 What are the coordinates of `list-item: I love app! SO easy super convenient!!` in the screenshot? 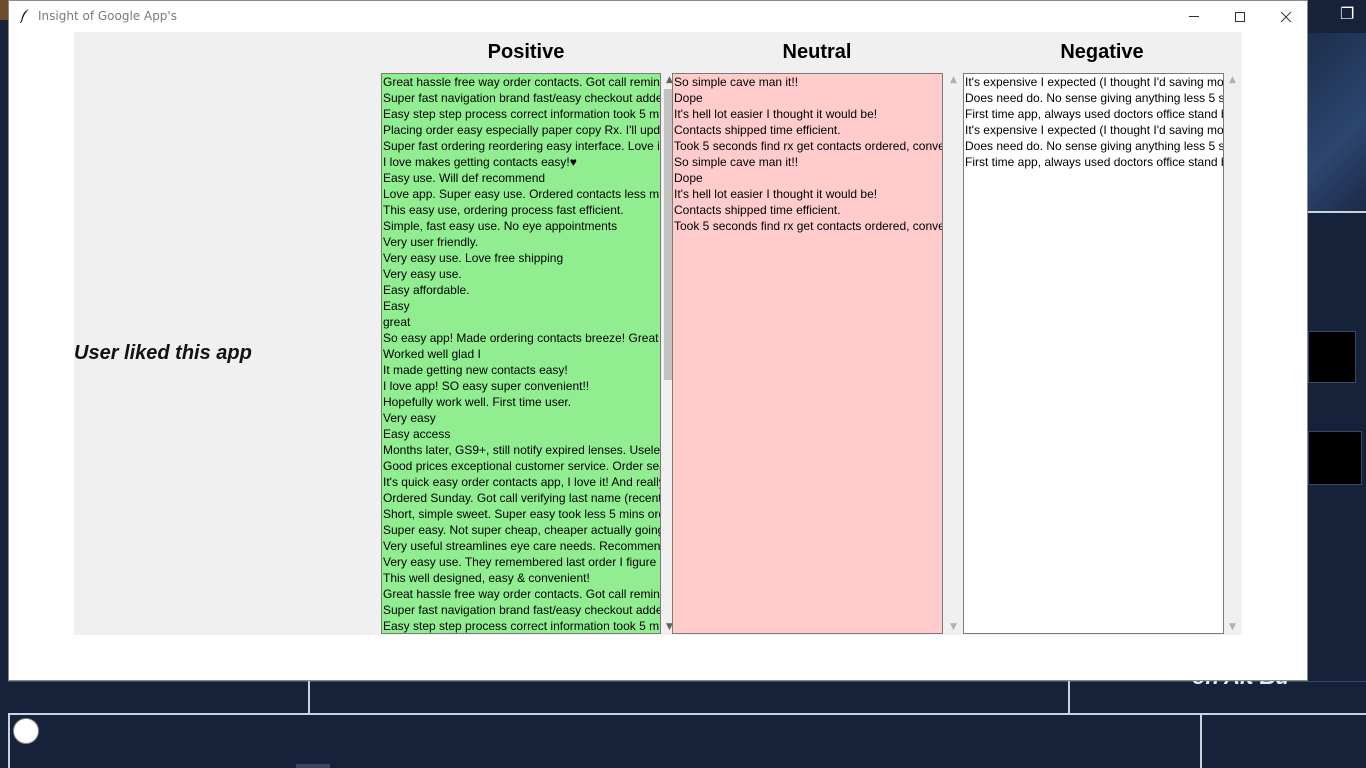 It's located at (521, 386).